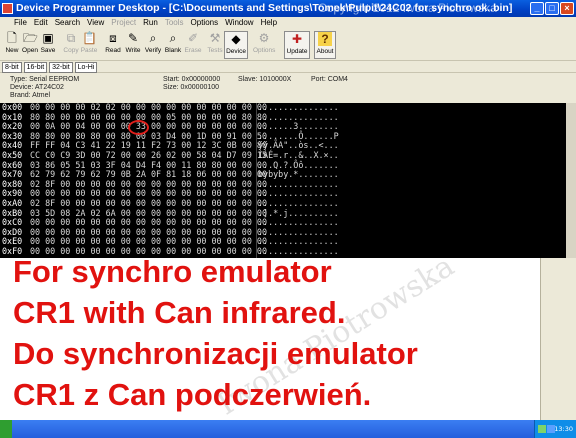  Describe the element at coordinates (264, 38) in the screenshot. I see `options-icon: ⚙` at that location.